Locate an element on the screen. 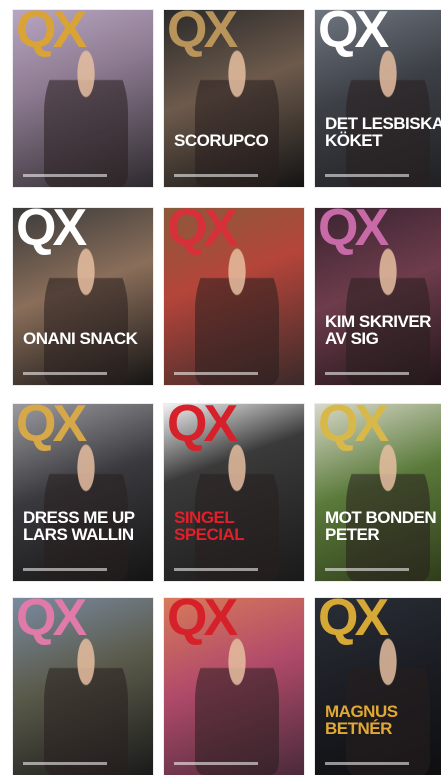 The width and height of the screenshot is (441, 775). magazine-cover-3: QX DET LESBISKA KÖKET is located at coordinates (378, 98).